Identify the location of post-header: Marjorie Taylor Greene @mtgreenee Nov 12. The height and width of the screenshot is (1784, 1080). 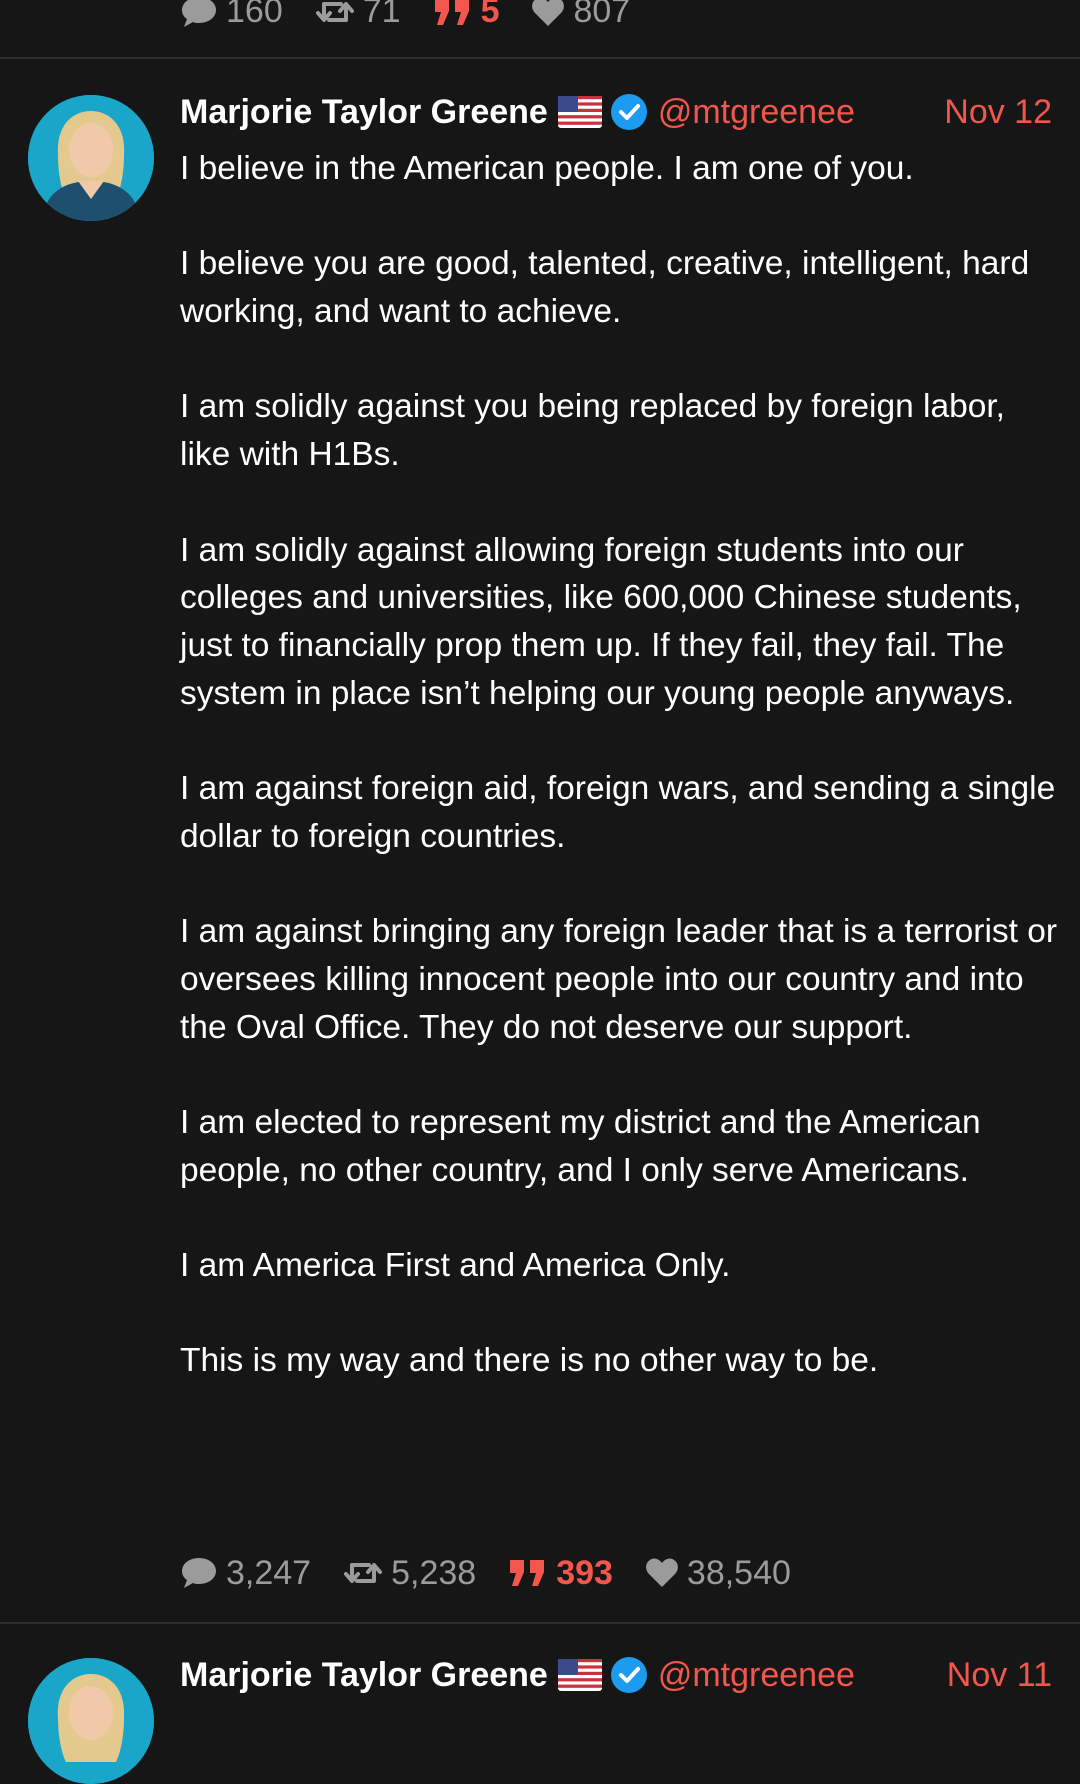
(616, 112).